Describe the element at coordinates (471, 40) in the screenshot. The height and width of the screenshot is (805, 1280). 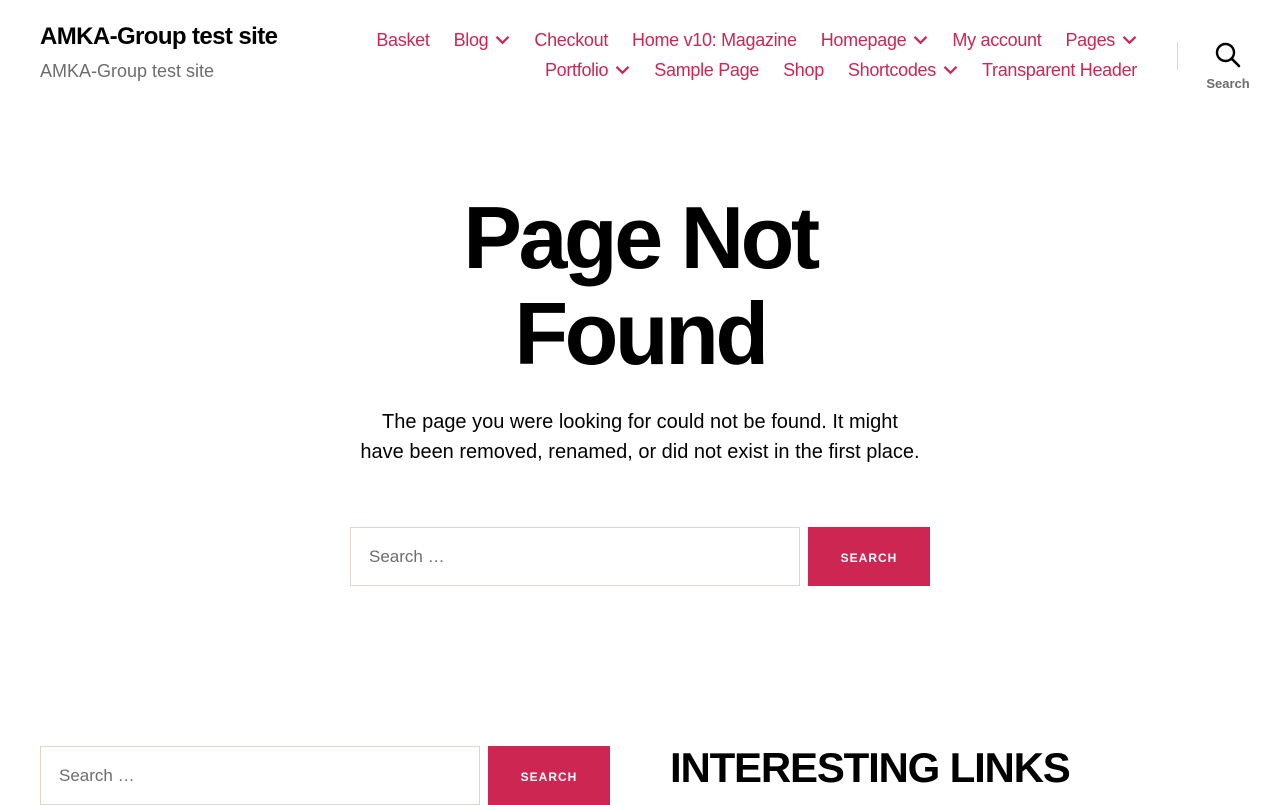
I see `menu-item-label: Blog` at that location.